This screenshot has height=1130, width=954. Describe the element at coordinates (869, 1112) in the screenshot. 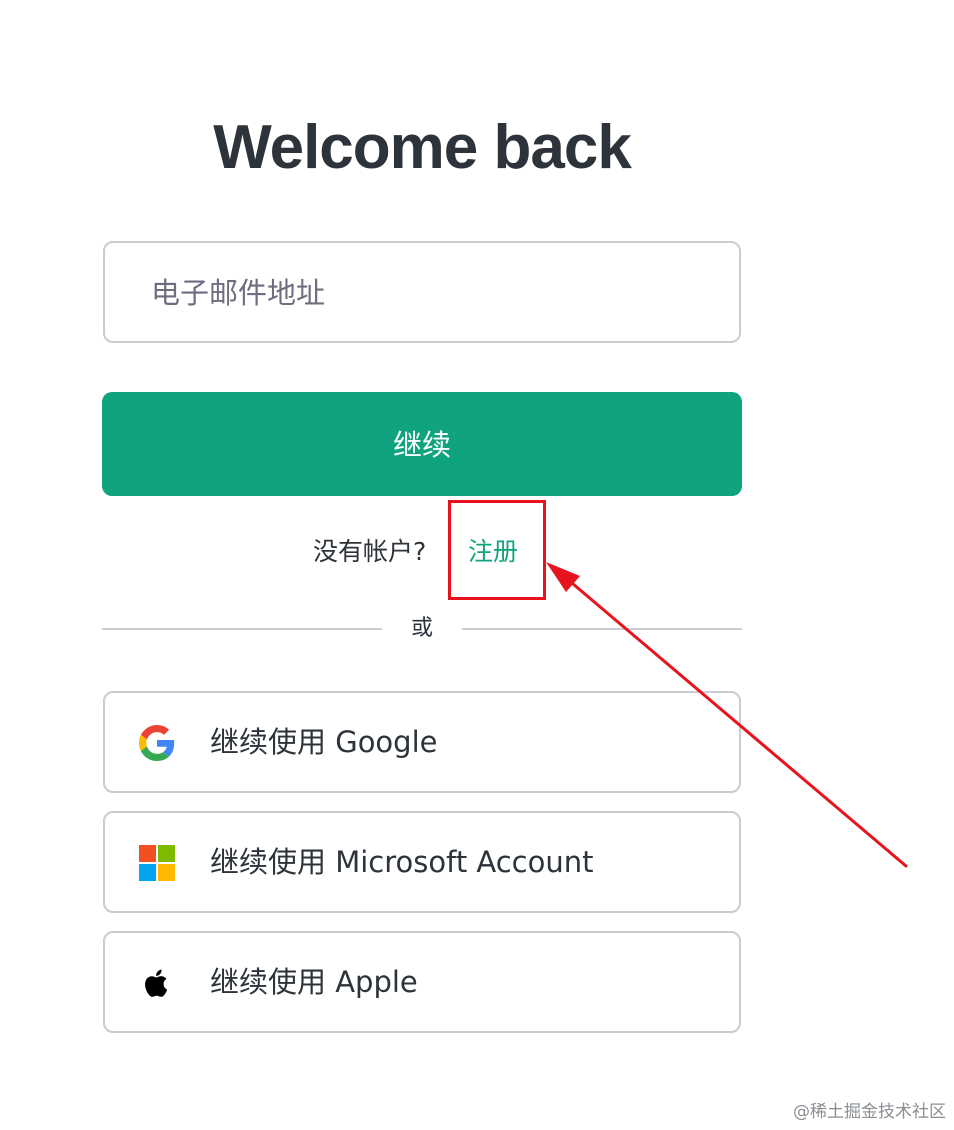

I see `watermark: @稀土掘金技术社区` at that location.